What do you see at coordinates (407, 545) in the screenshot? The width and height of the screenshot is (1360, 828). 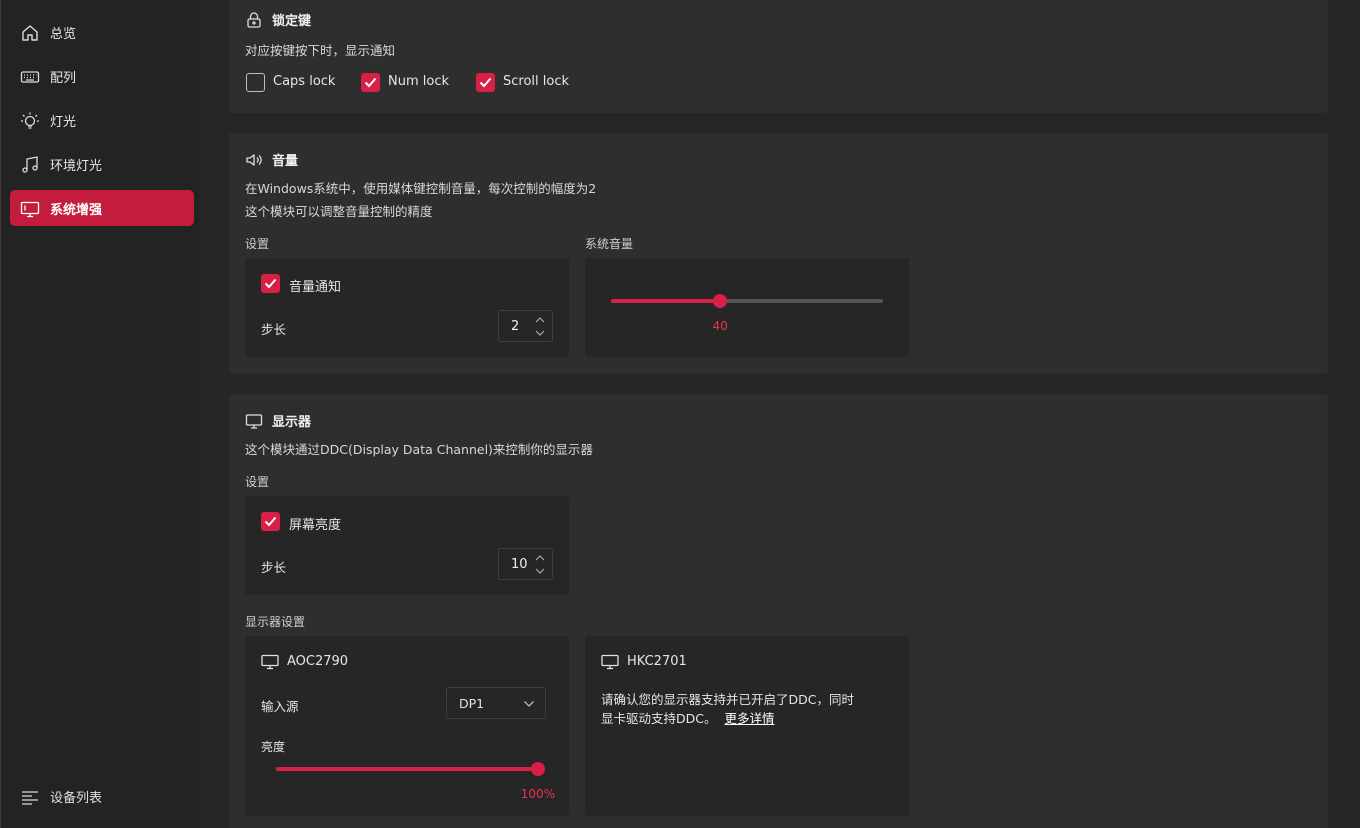 I see `display-settings-panel: 屏幕亮度 步长 10` at bounding box center [407, 545].